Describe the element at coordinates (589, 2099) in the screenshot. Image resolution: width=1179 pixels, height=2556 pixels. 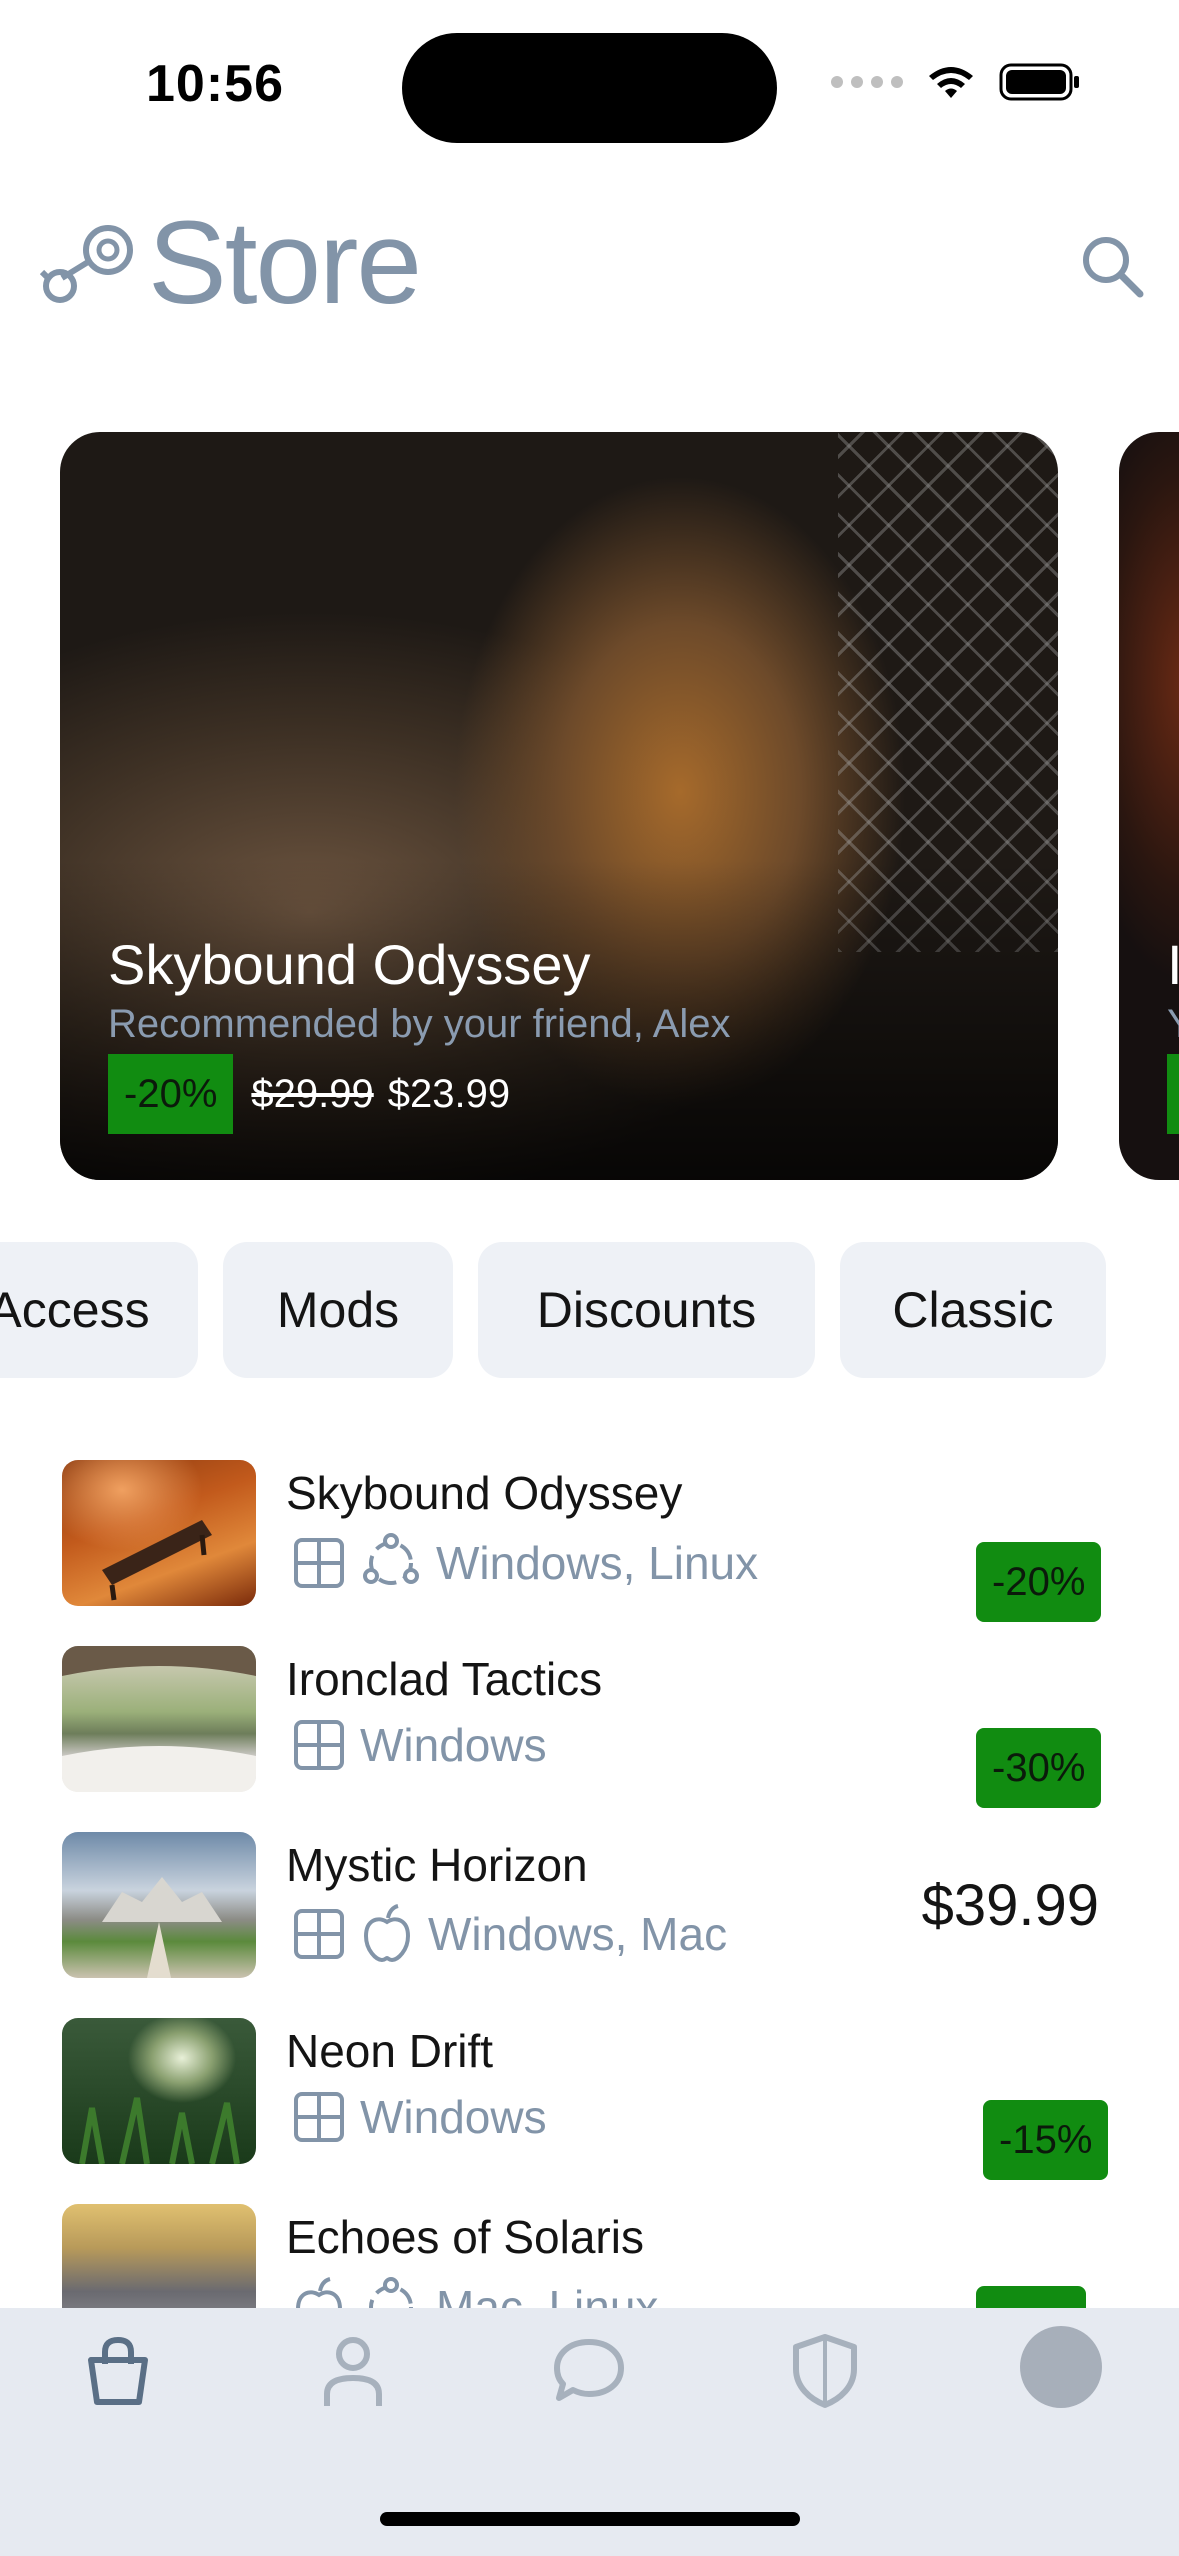
I see `game-list-item: Neon Drift Windows -15%` at that location.